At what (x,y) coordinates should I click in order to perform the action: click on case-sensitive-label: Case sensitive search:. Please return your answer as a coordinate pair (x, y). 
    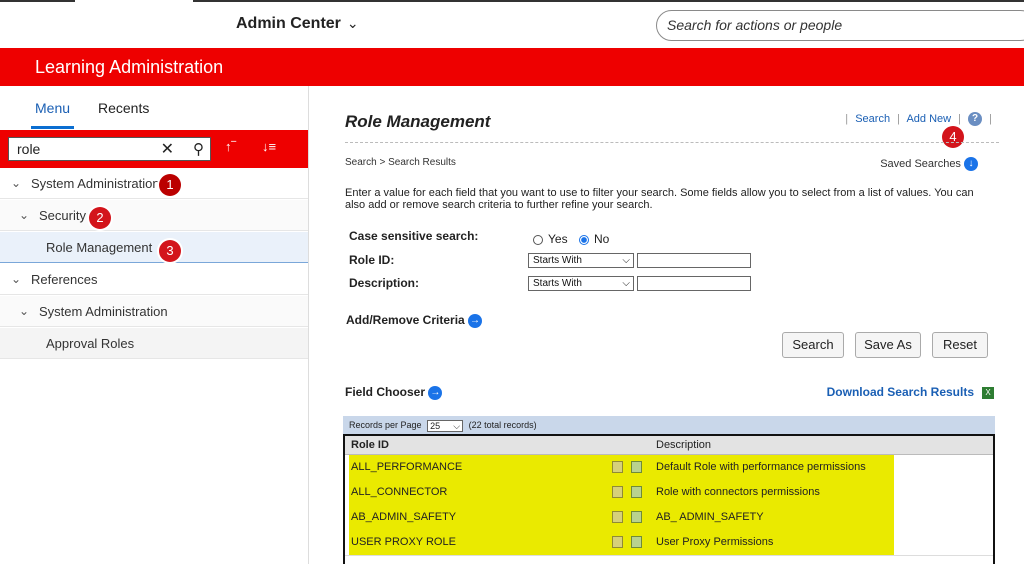
    Looking at the image, I should click on (414, 236).